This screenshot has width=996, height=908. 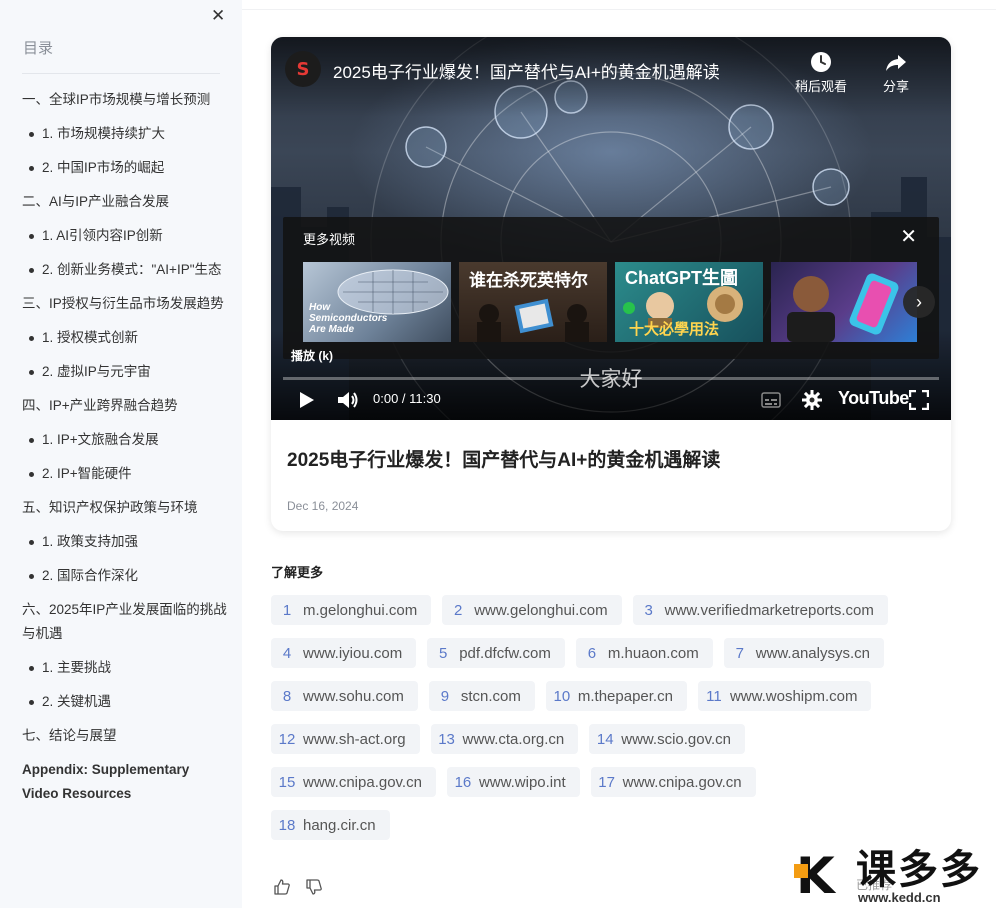 I want to click on source-chip: 17 www.cnipa.gov.cn, so click(x=673, y=782).